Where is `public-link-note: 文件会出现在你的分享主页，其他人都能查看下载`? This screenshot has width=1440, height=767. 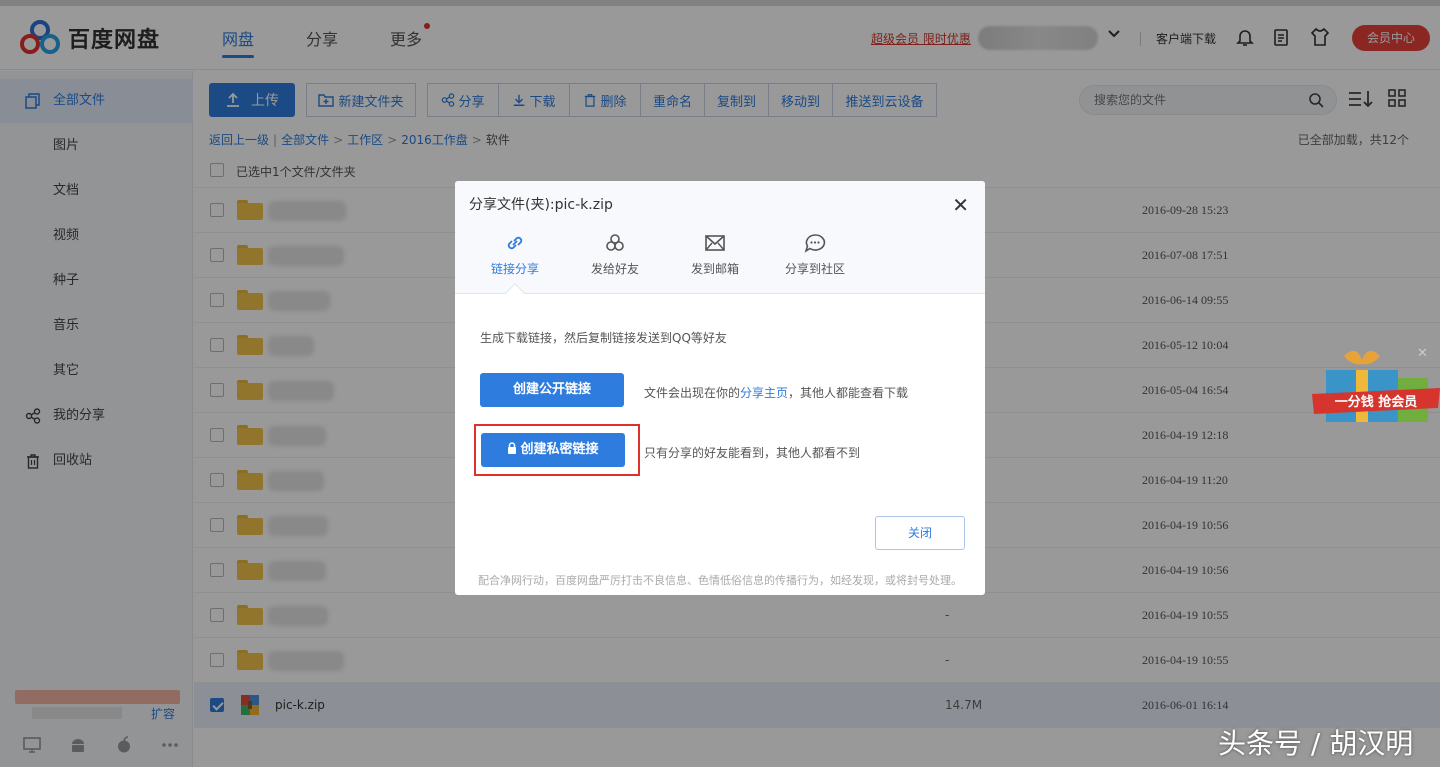 public-link-note: 文件会出现在你的分享主页，其他人都能查看下载 is located at coordinates (776, 392).